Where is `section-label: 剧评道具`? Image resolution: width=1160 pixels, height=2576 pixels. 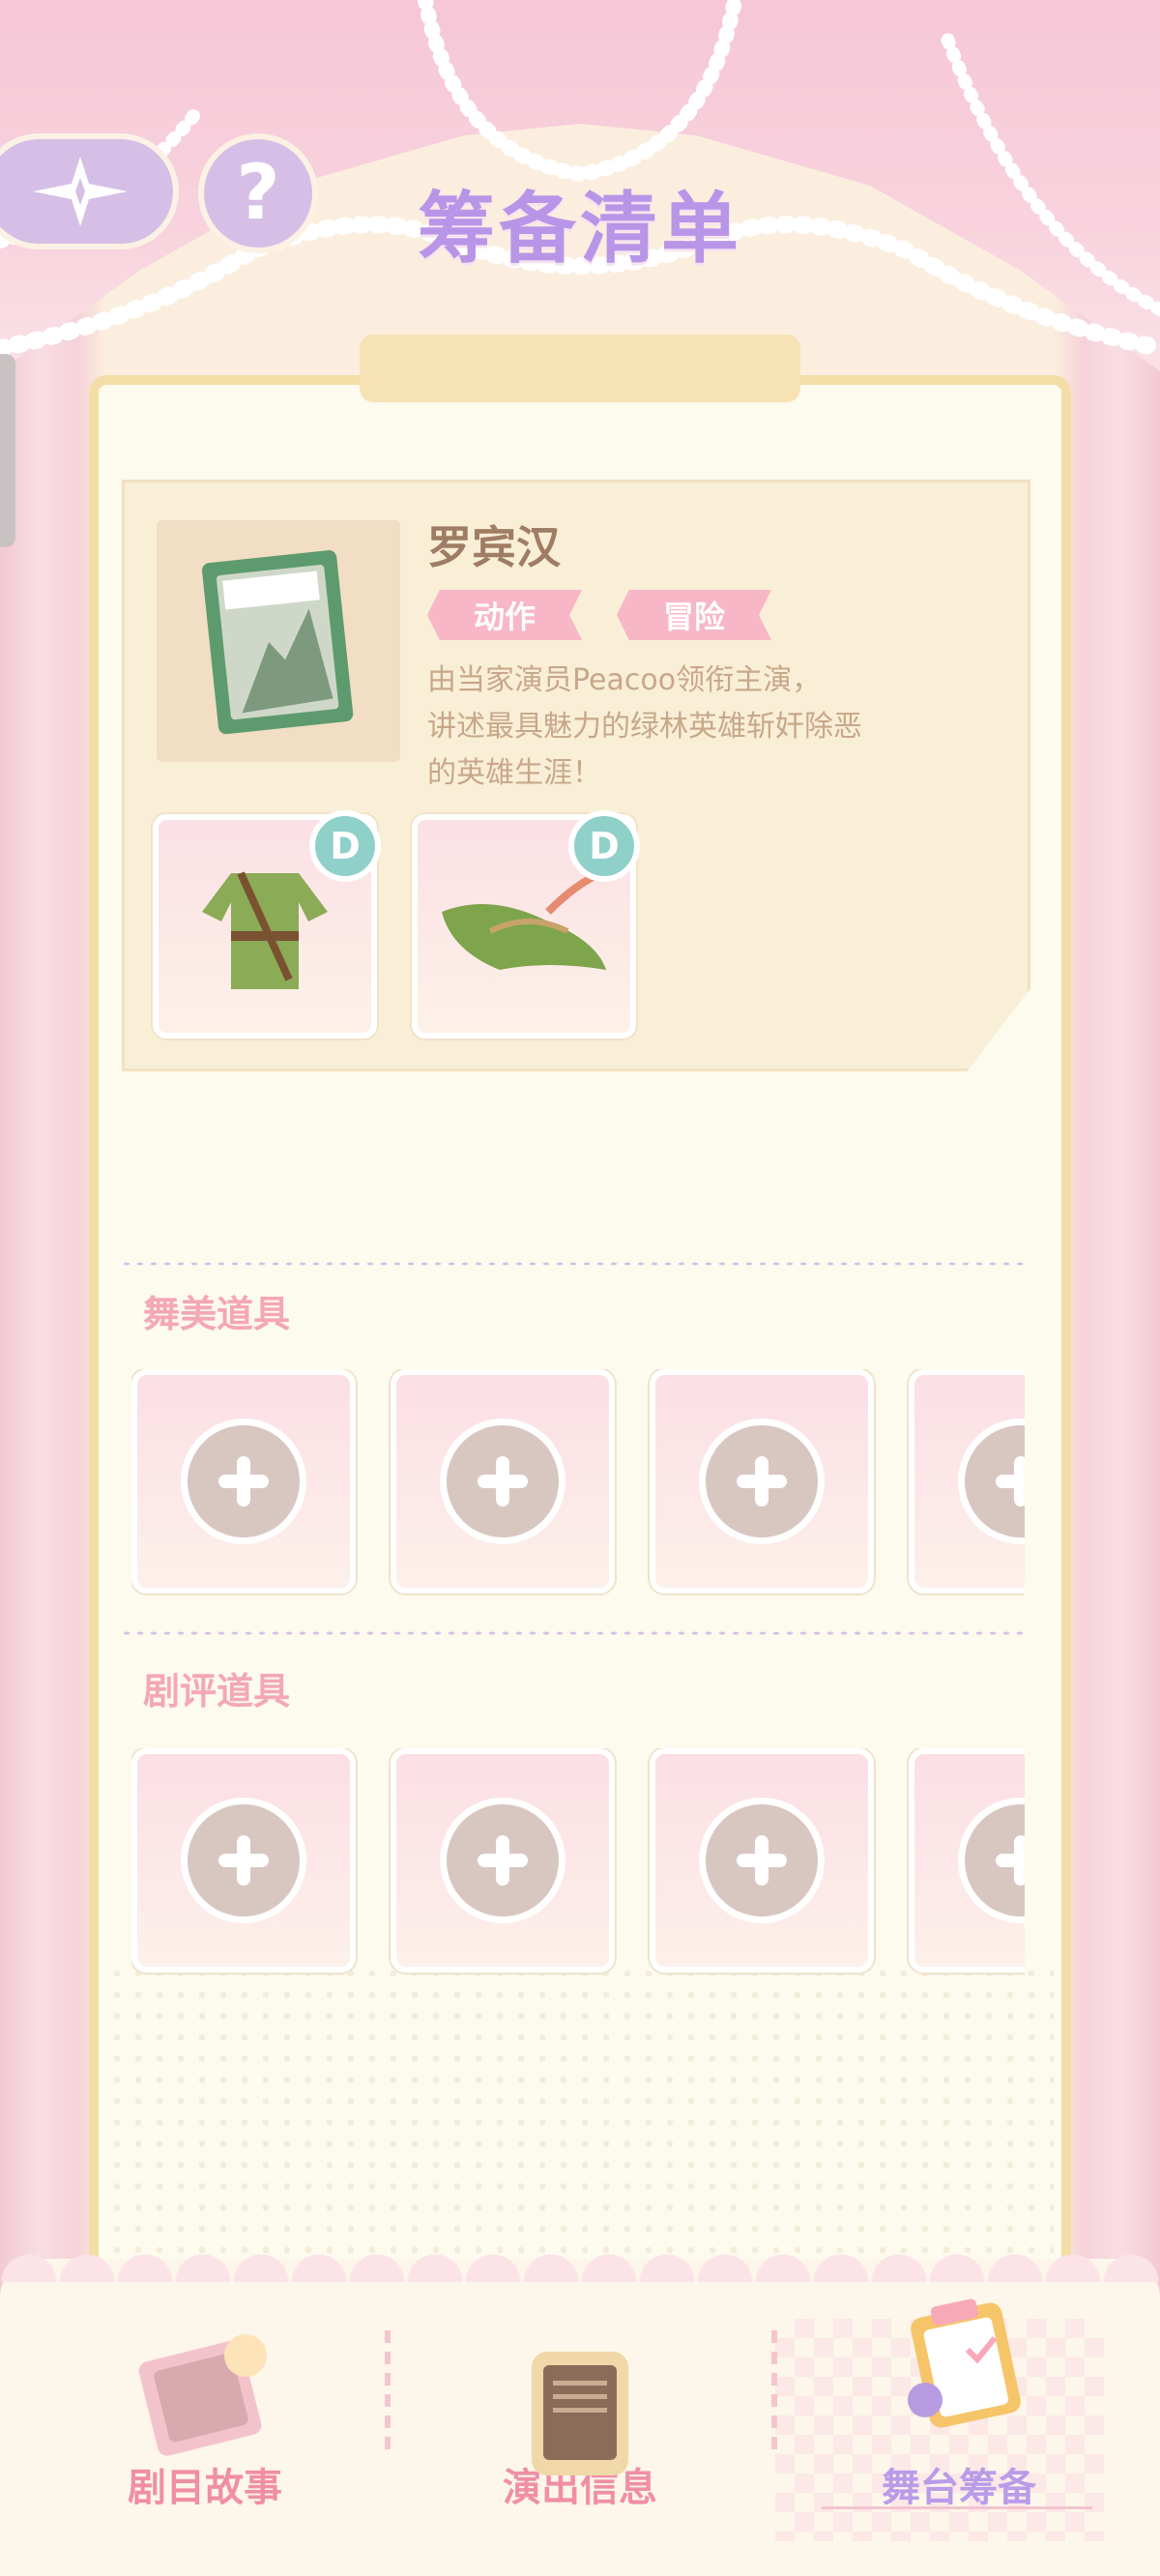 section-label: 剧评道具 is located at coordinates (217, 1691).